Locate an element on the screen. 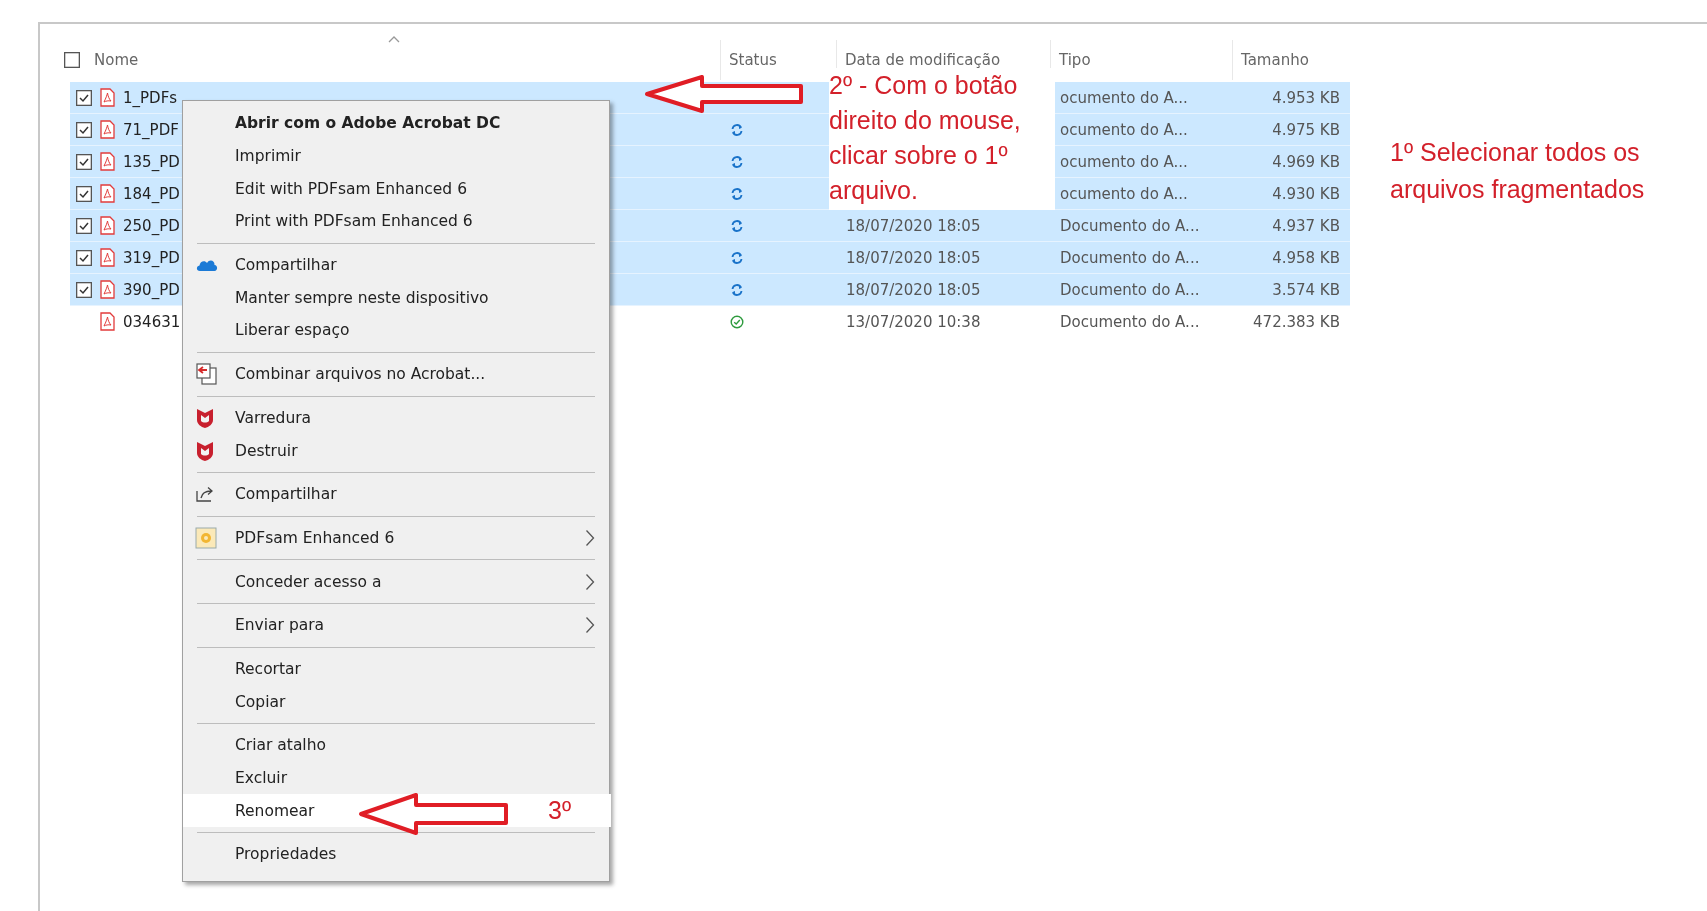  file-name: 135_PD is located at coordinates (151, 161).